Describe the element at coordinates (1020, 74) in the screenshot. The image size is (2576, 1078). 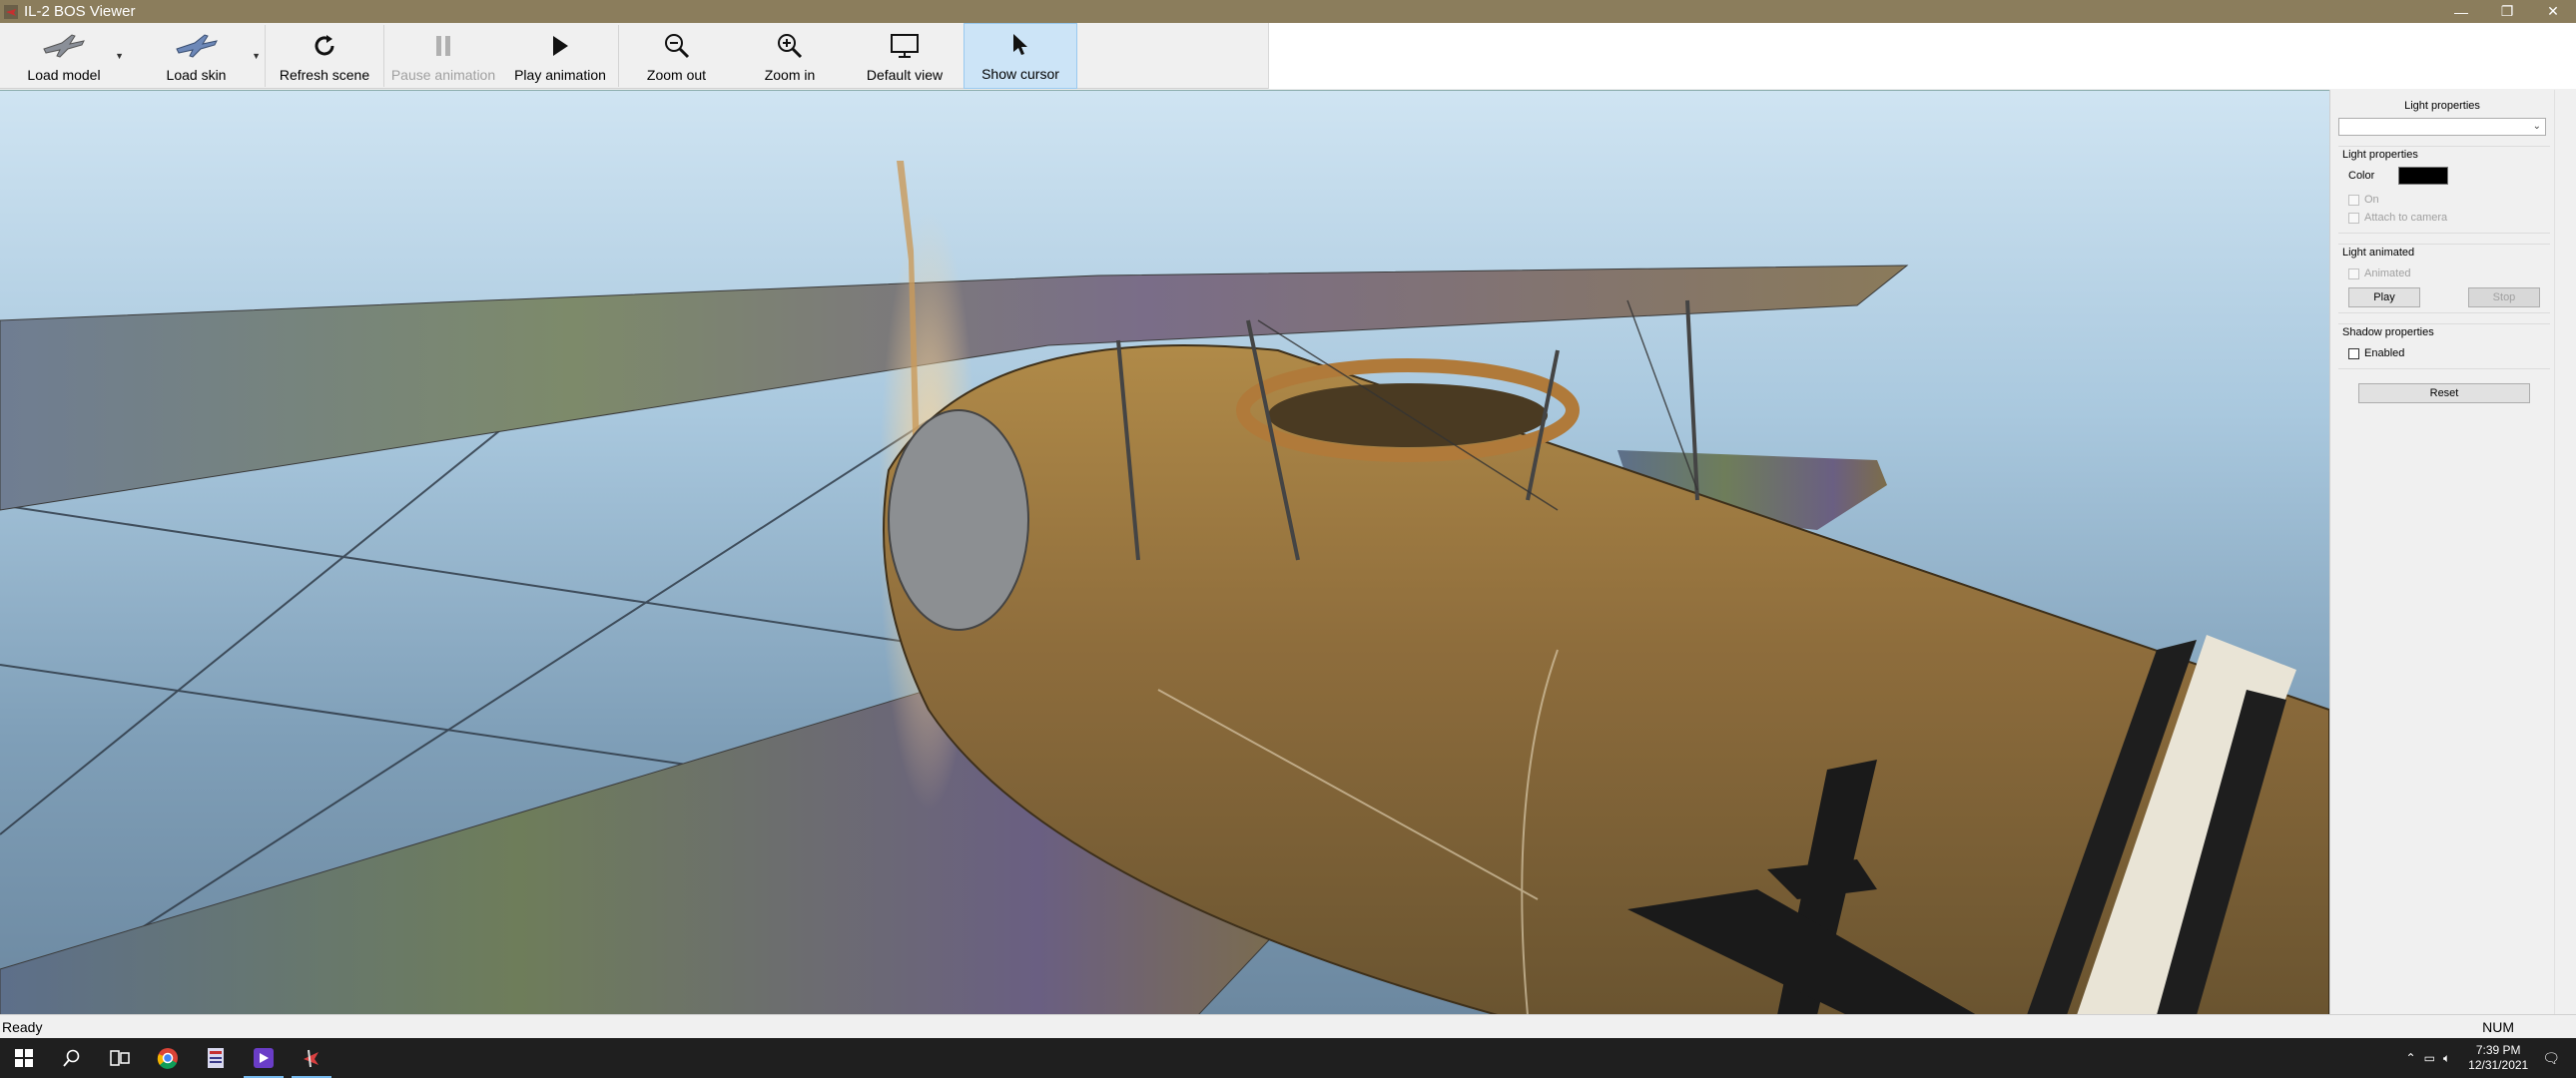
I see `show-cursor-label: Show cursor` at that location.